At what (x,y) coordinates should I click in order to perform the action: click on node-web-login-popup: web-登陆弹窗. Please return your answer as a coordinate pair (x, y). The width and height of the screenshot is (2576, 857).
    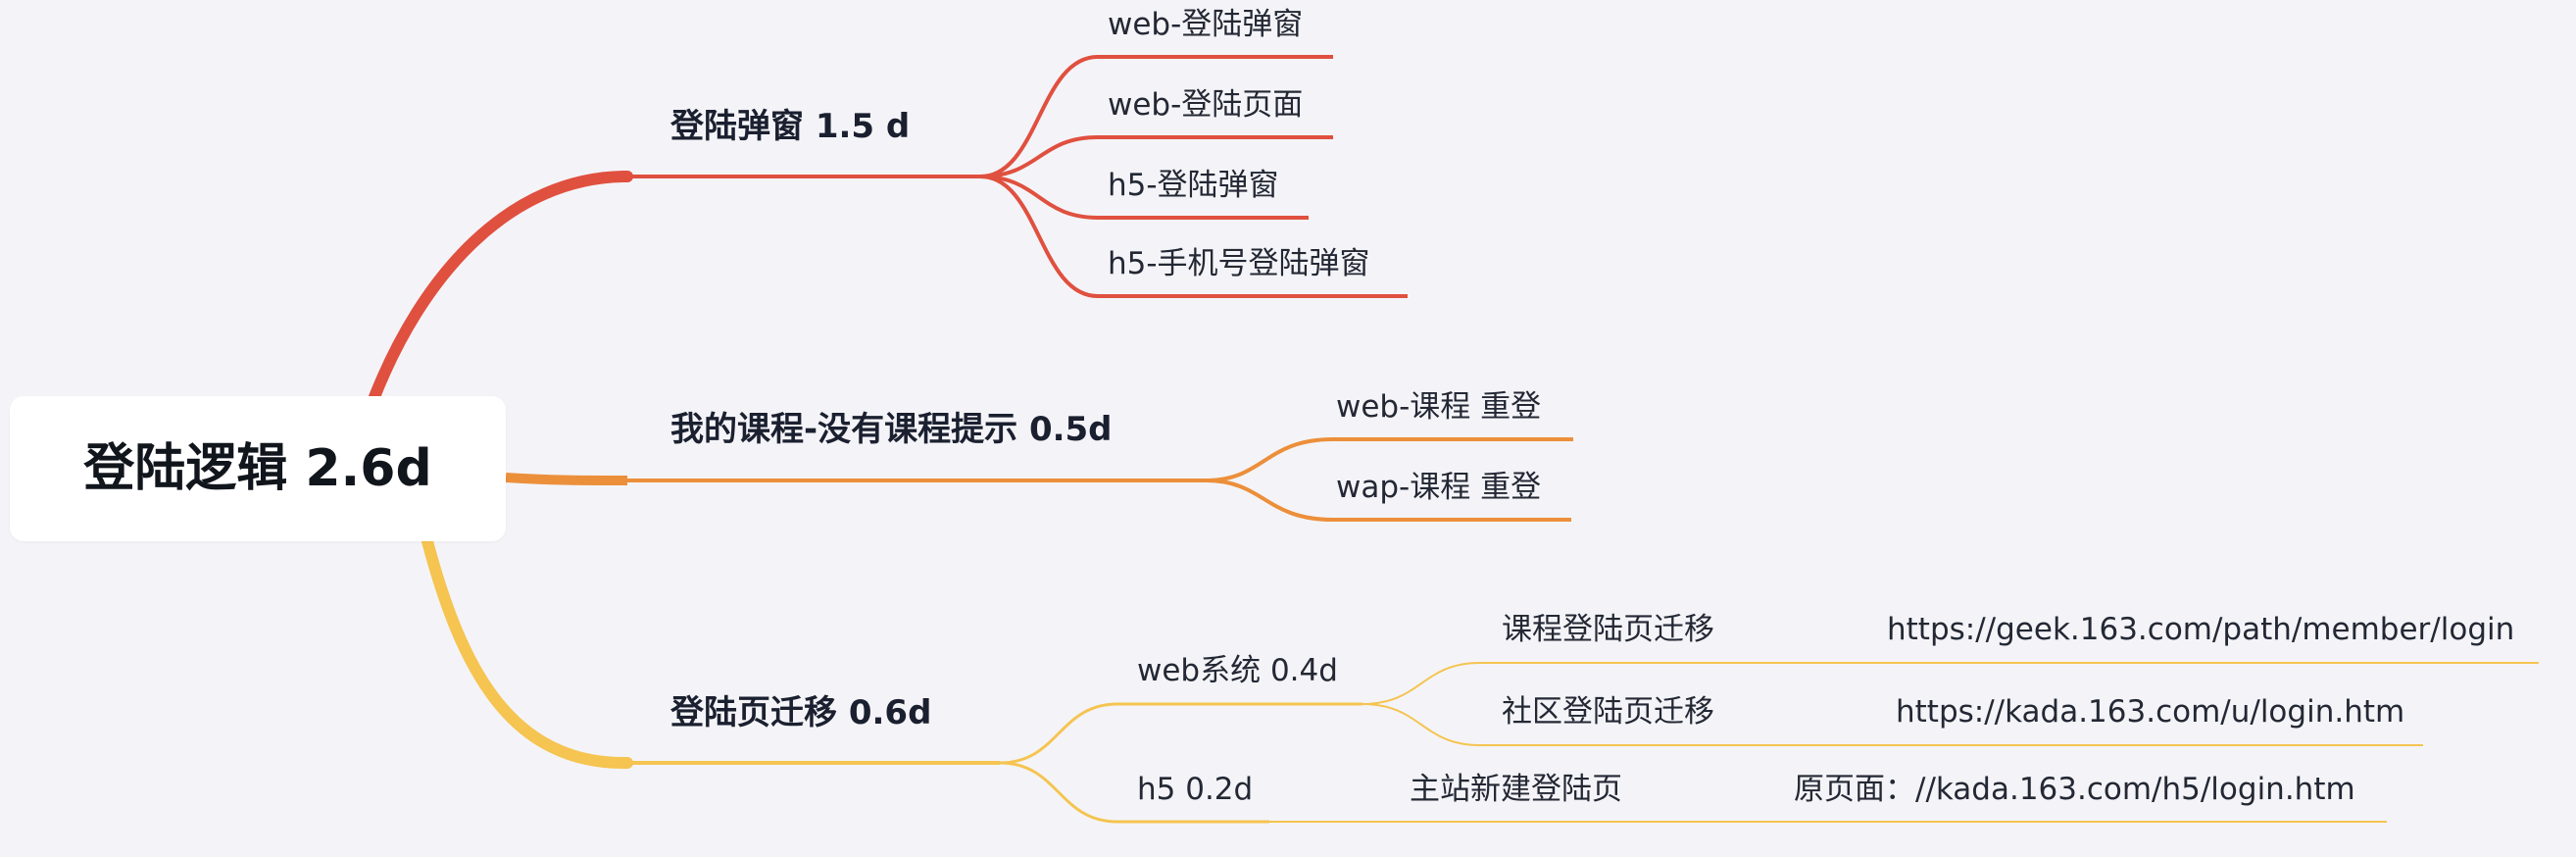
    Looking at the image, I should click on (1205, 25).